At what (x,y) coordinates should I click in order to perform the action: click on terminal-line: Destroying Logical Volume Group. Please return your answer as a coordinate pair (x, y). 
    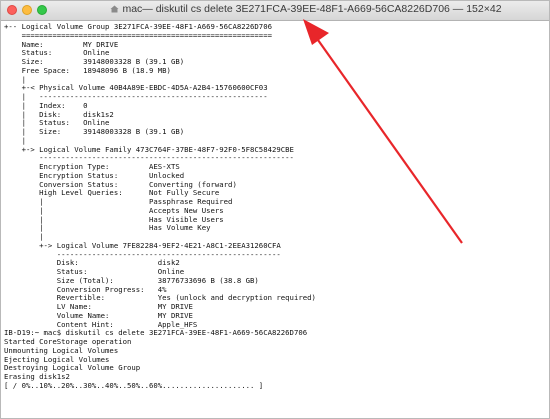
    Looking at the image, I should click on (72, 368).